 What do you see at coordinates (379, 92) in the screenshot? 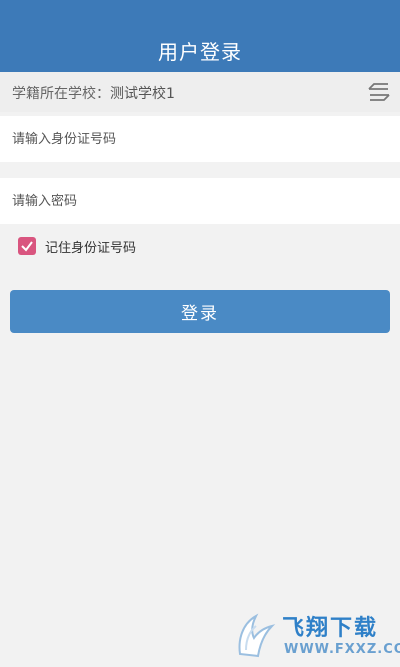
I see `switch-school-icon` at bounding box center [379, 92].